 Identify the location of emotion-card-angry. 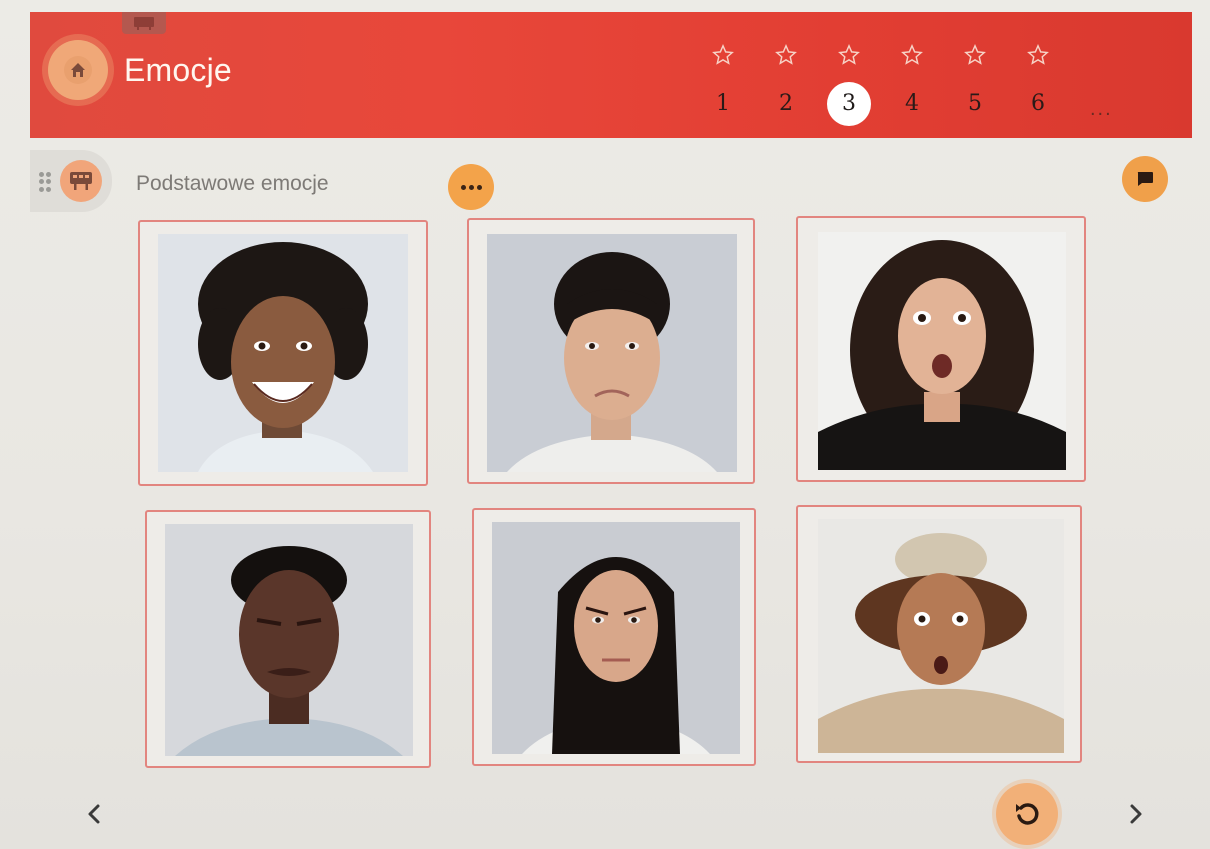
(614, 637).